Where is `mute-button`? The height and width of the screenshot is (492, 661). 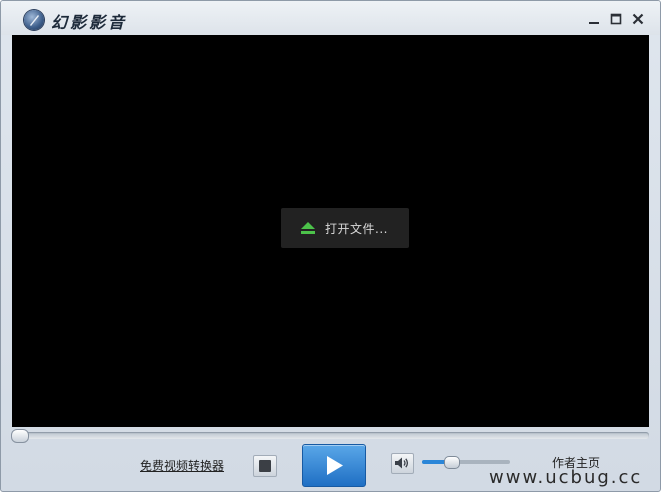 mute-button is located at coordinates (402, 463).